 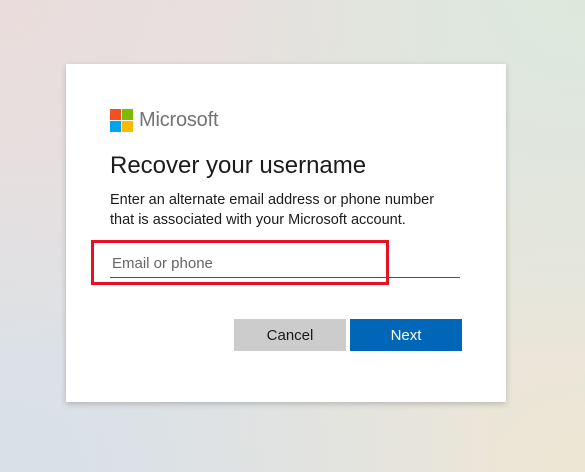 What do you see at coordinates (115, 126) in the screenshot?
I see `logo-square-blue` at bounding box center [115, 126].